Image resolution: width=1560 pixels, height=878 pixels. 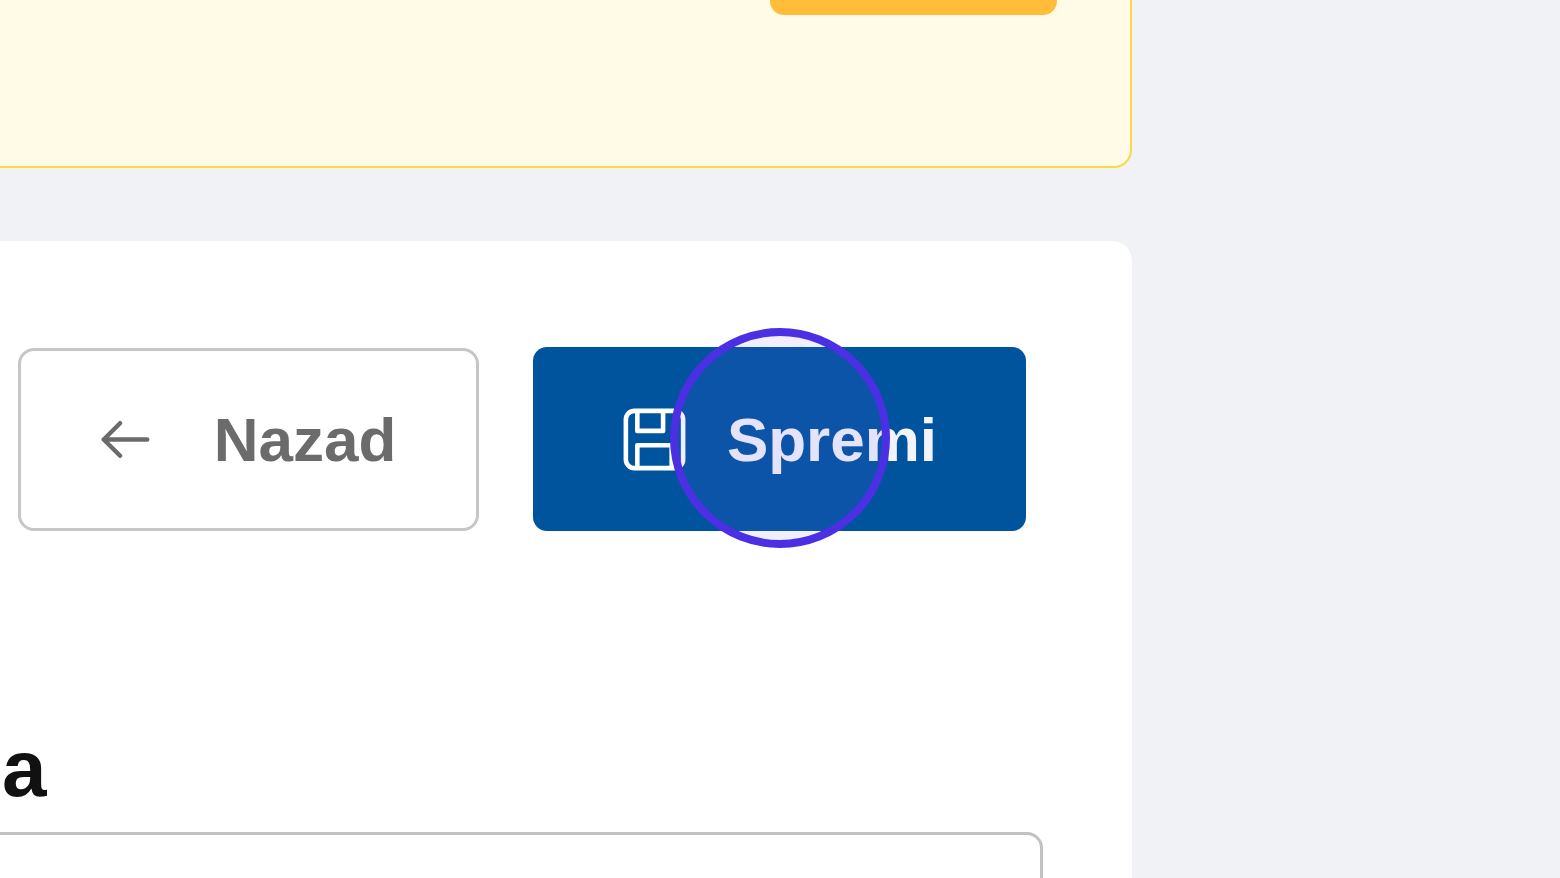 I want to click on save-button: Spremi, so click(x=779, y=439).